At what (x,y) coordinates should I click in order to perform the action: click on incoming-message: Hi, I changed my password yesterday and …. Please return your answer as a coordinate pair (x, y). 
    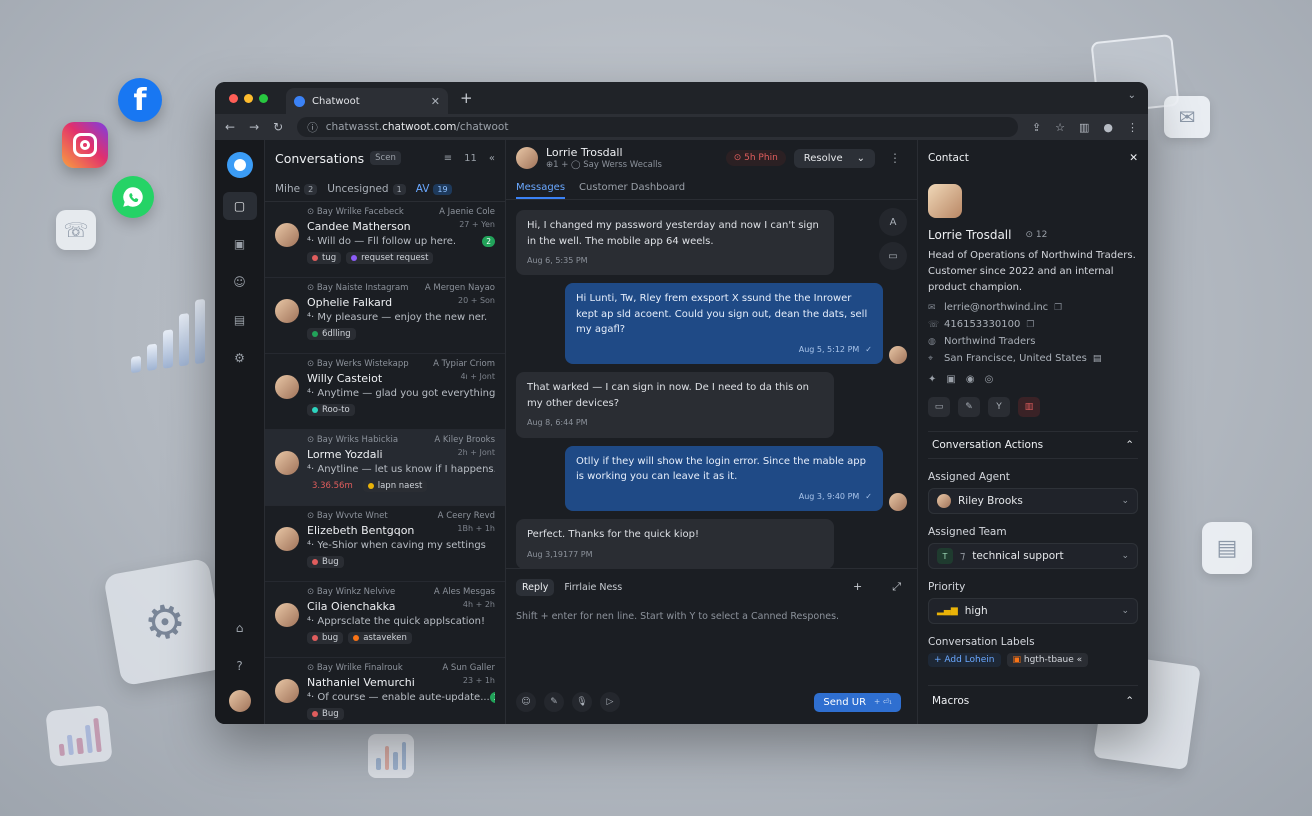
    Looking at the image, I should click on (675, 243).